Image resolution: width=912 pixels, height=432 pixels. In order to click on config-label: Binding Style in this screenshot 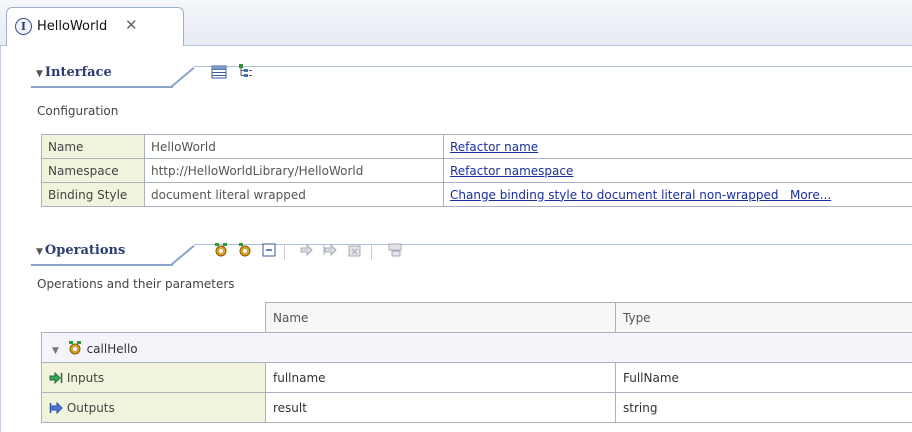, I will do `click(93, 194)`.